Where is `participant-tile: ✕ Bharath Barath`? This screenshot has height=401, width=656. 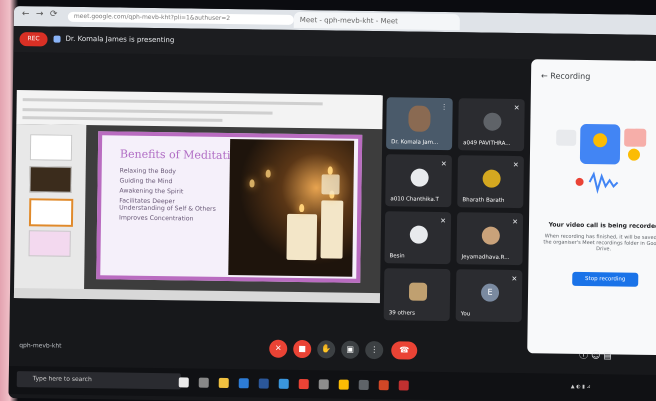
participant-tile: ✕ Bharath Barath is located at coordinates (490, 182).